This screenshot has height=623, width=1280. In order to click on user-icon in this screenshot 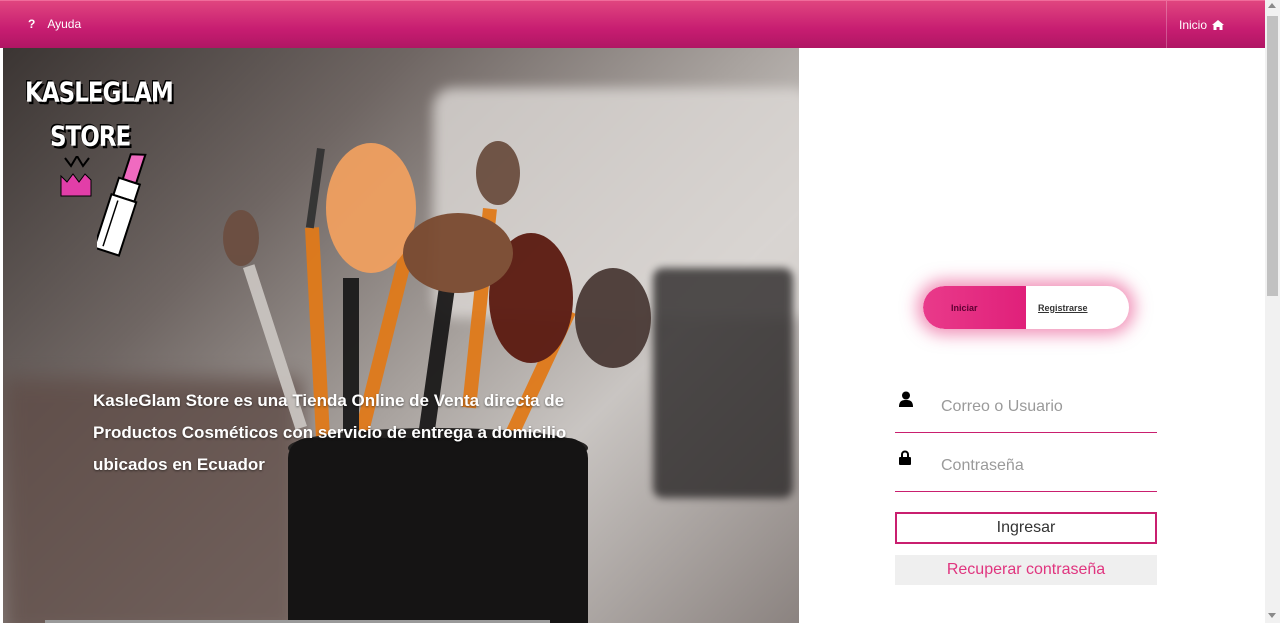, I will do `click(906, 401)`.